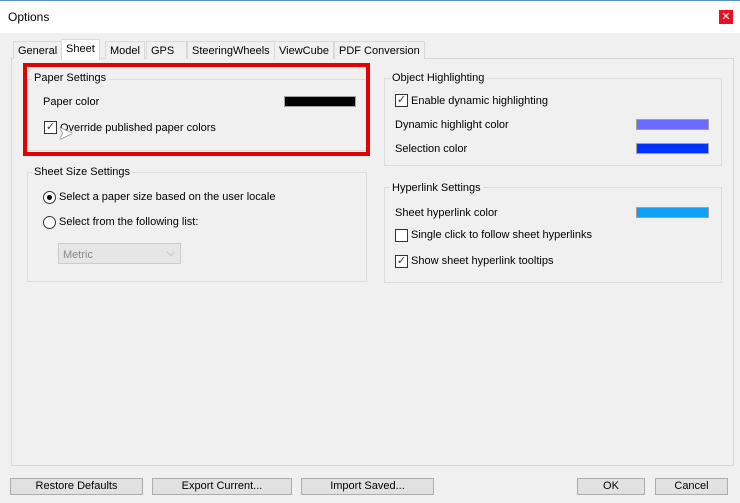  Describe the element at coordinates (691, 486) in the screenshot. I see `cancel-button: Cancel` at that location.